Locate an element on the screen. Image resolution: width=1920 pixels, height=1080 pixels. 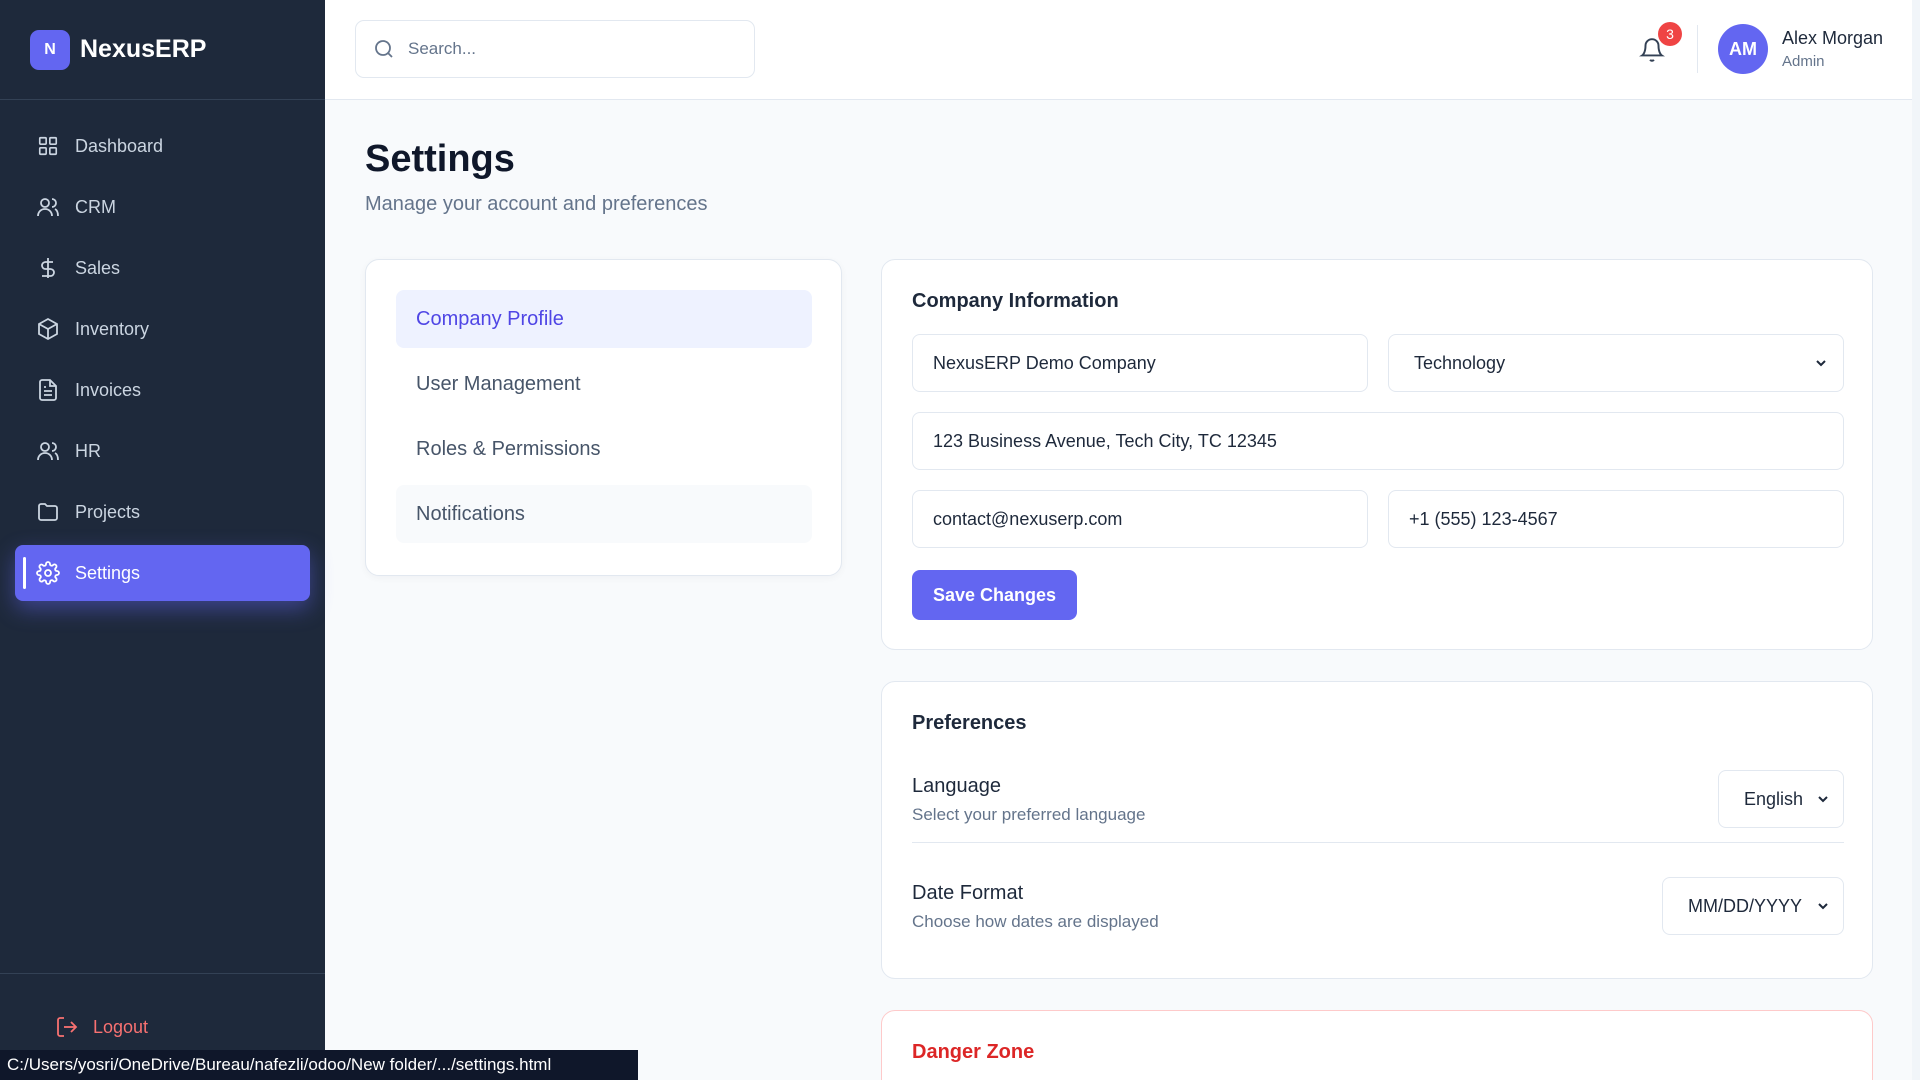
preferences-divider is located at coordinates (1378, 842).